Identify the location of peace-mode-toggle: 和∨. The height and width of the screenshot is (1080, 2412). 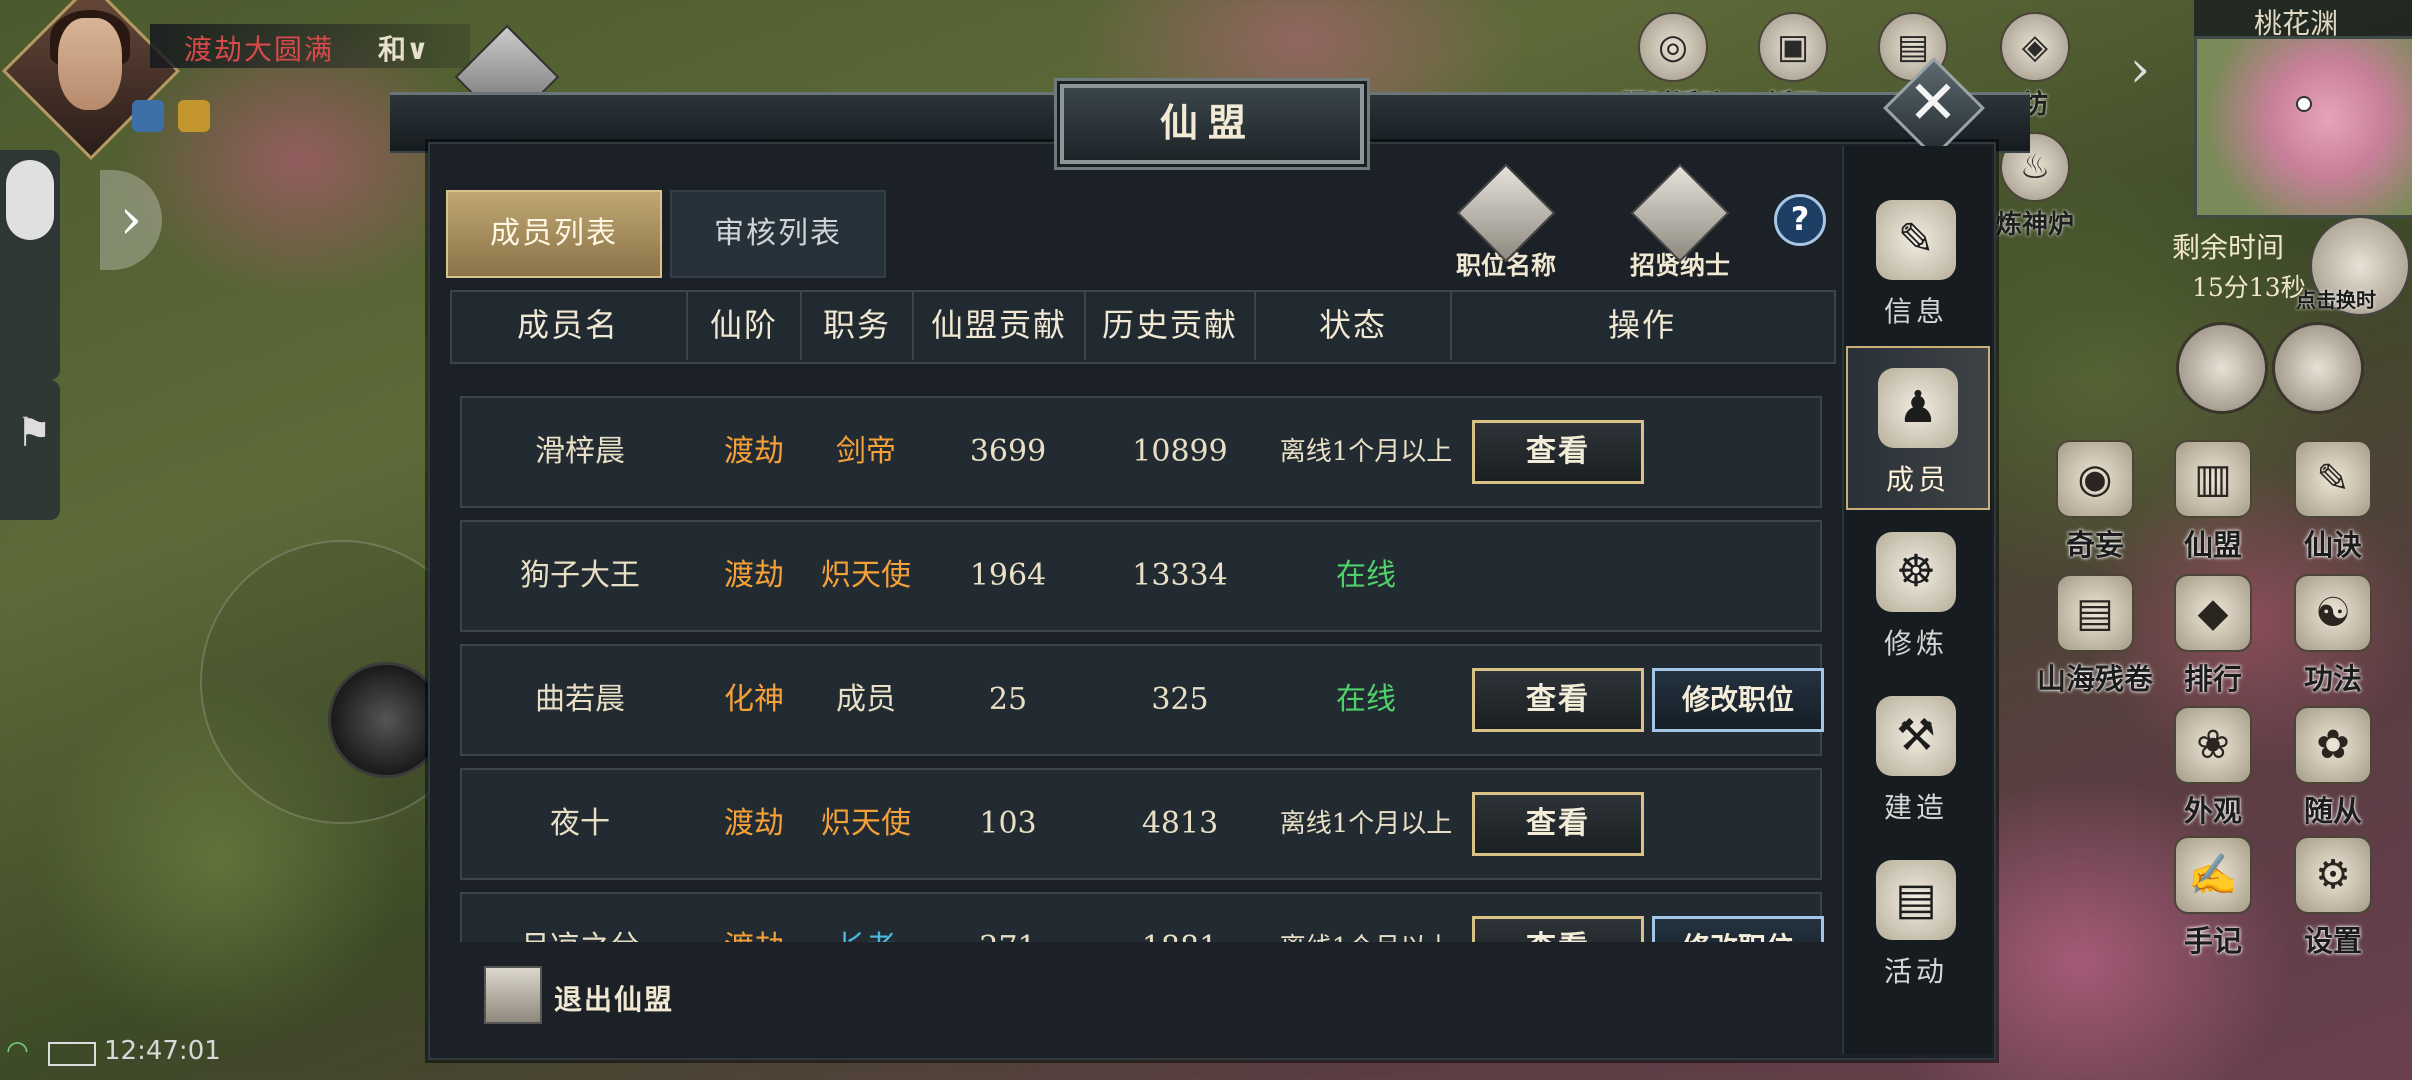
(403, 48).